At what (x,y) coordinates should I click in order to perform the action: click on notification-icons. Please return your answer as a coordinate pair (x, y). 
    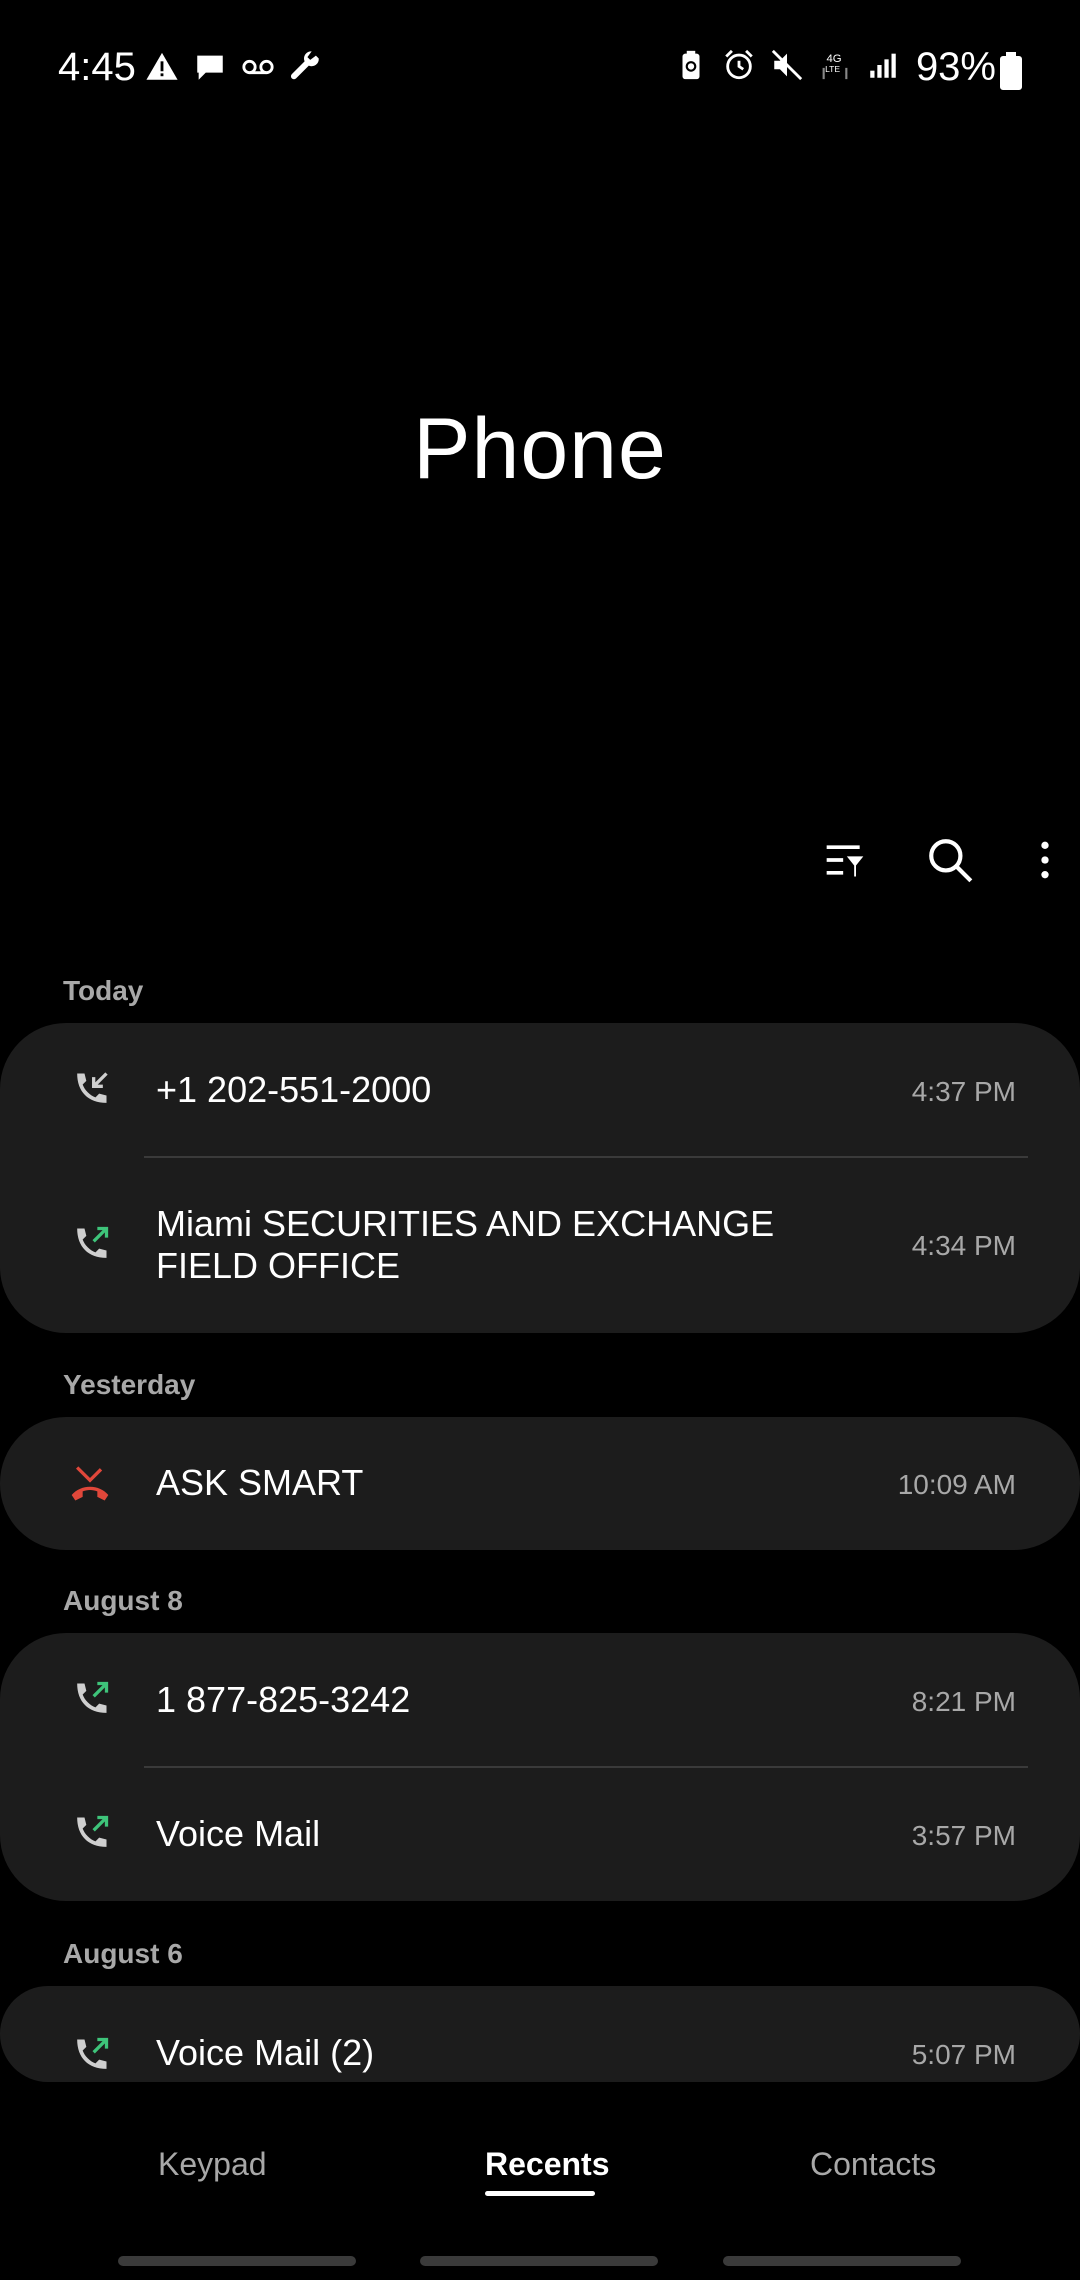
    Looking at the image, I should click on (234, 67).